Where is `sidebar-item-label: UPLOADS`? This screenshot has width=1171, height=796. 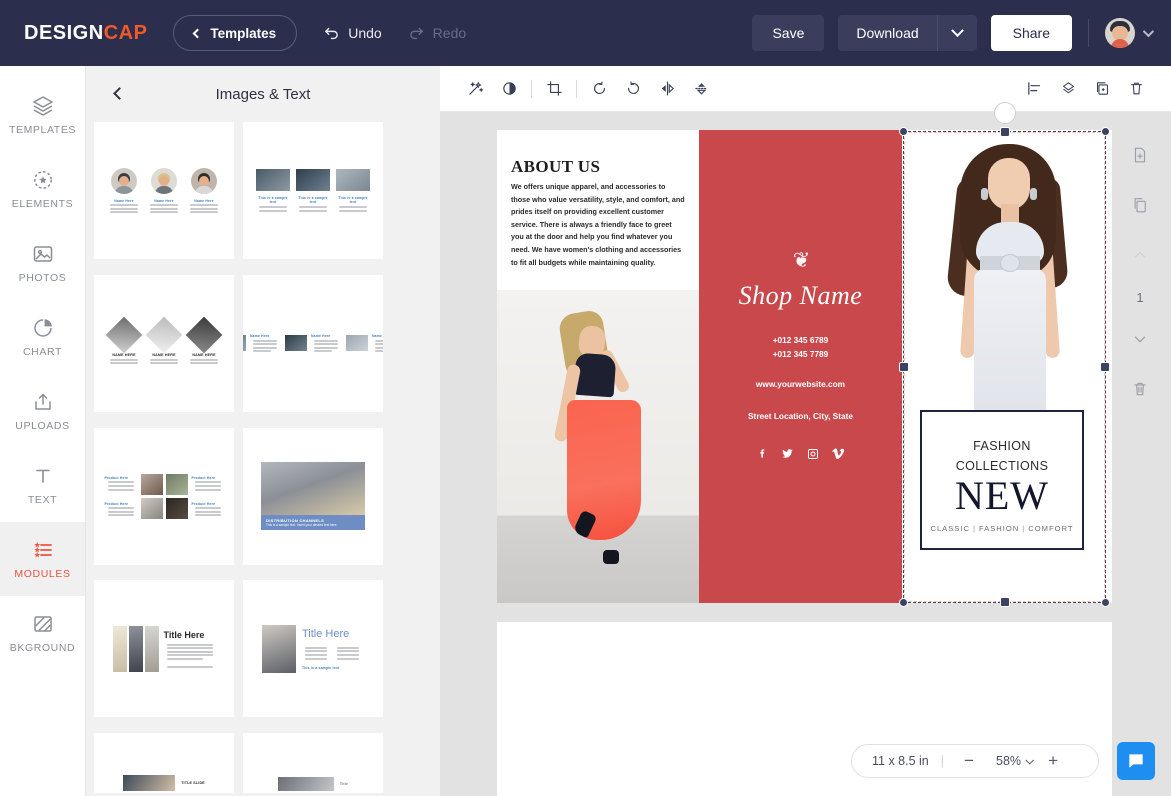 sidebar-item-label: UPLOADS is located at coordinates (42, 426).